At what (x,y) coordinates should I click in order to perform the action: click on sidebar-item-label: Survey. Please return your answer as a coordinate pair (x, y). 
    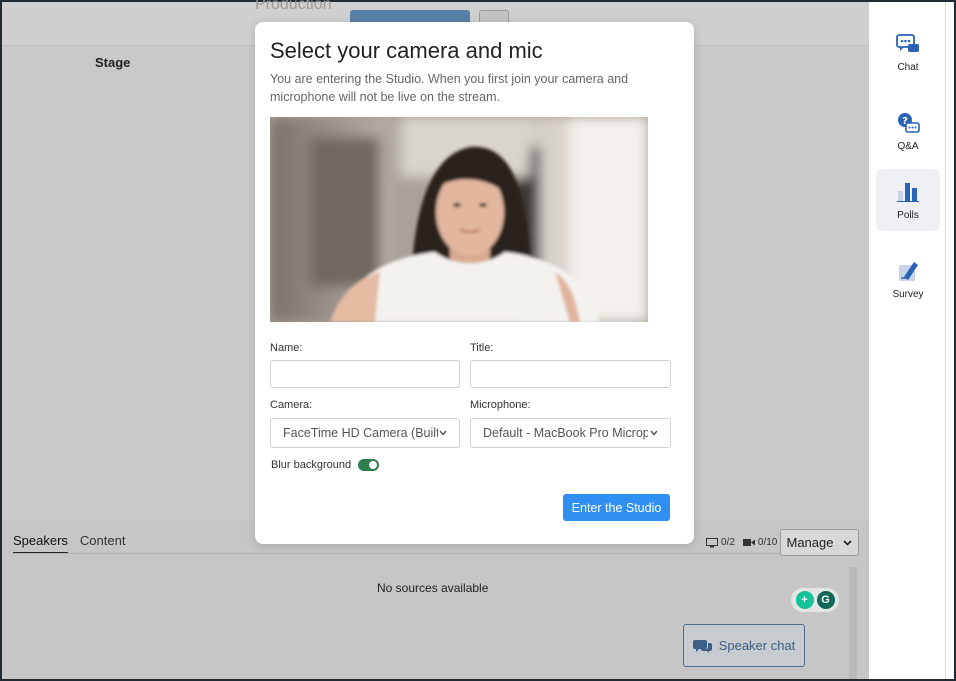
    Looking at the image, I should click on (908, 294).